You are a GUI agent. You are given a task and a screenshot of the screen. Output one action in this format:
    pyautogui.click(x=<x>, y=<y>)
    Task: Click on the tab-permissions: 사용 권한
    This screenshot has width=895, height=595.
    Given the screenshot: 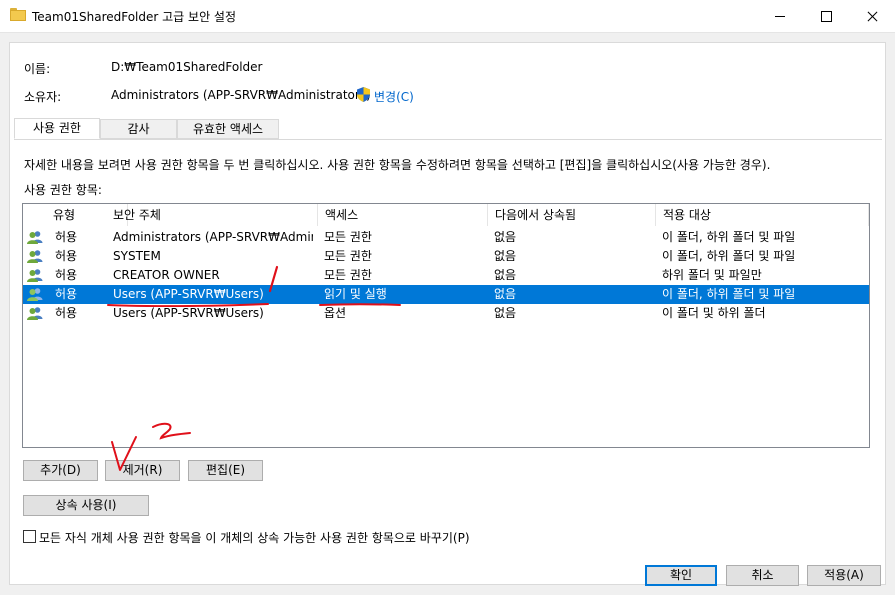 What is the action you would take?
    pyautogui.click(x=57, y=128)
    